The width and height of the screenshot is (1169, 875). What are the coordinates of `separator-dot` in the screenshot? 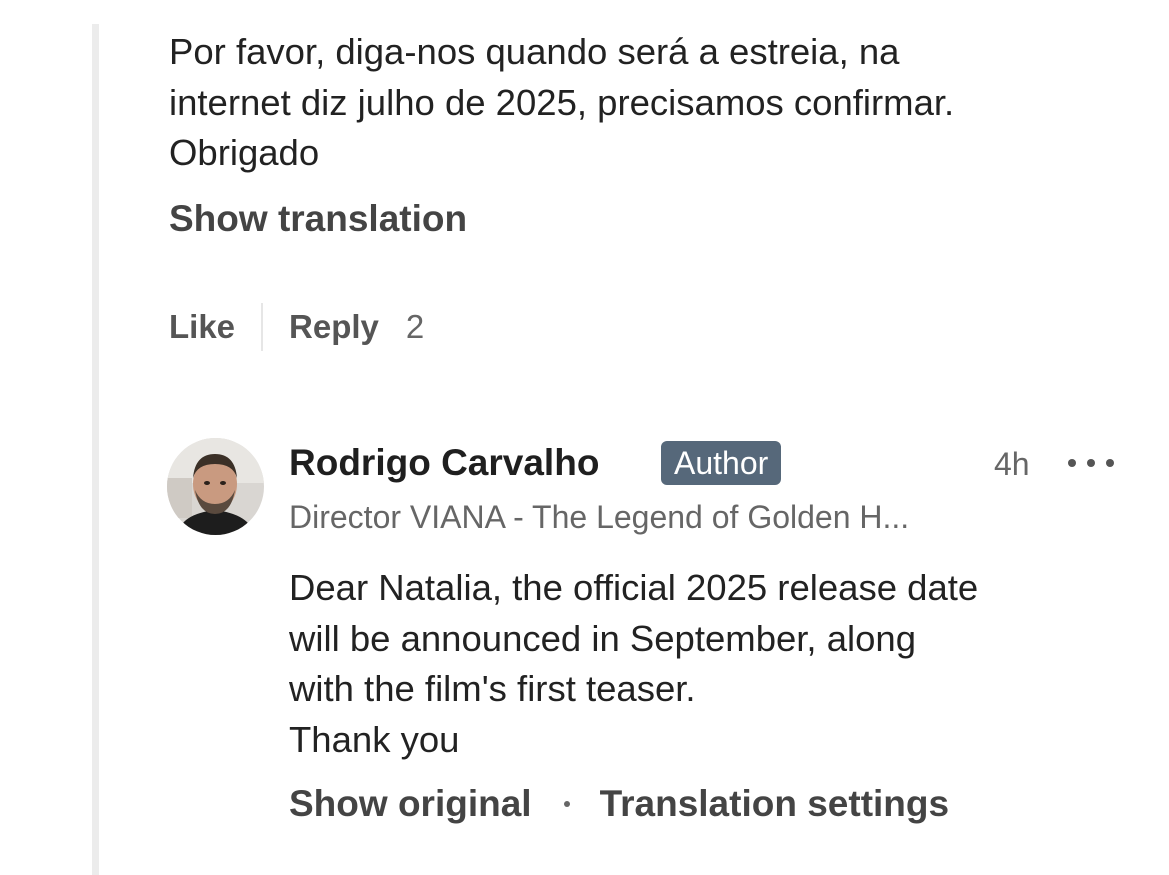 It's located at (566, 804).